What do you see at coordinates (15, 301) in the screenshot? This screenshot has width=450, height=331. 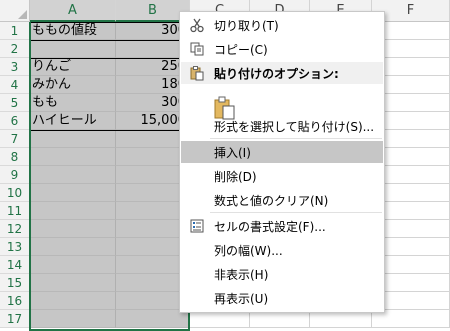 I see `row-header-16: 16` at bounding box center [15, 301].